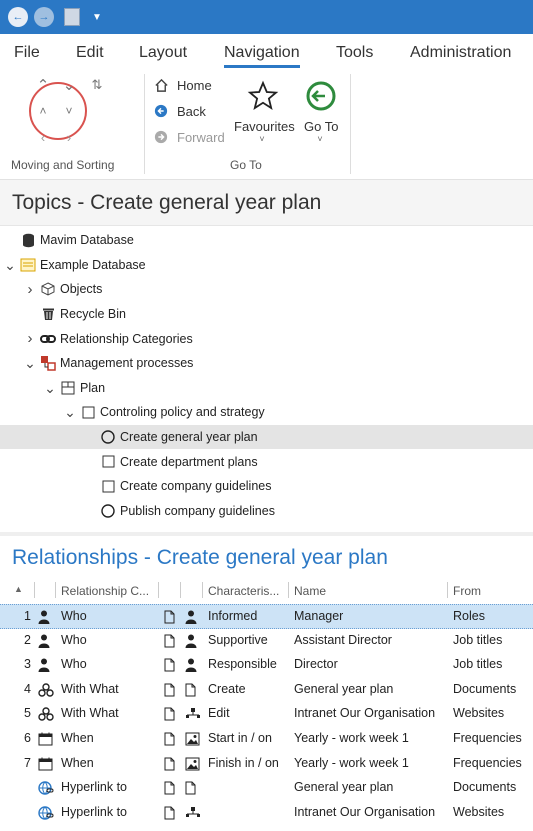 This screenshot has width=533, height=831. I want to click on tree-item: ⌄ Plan, so click(266, 388).